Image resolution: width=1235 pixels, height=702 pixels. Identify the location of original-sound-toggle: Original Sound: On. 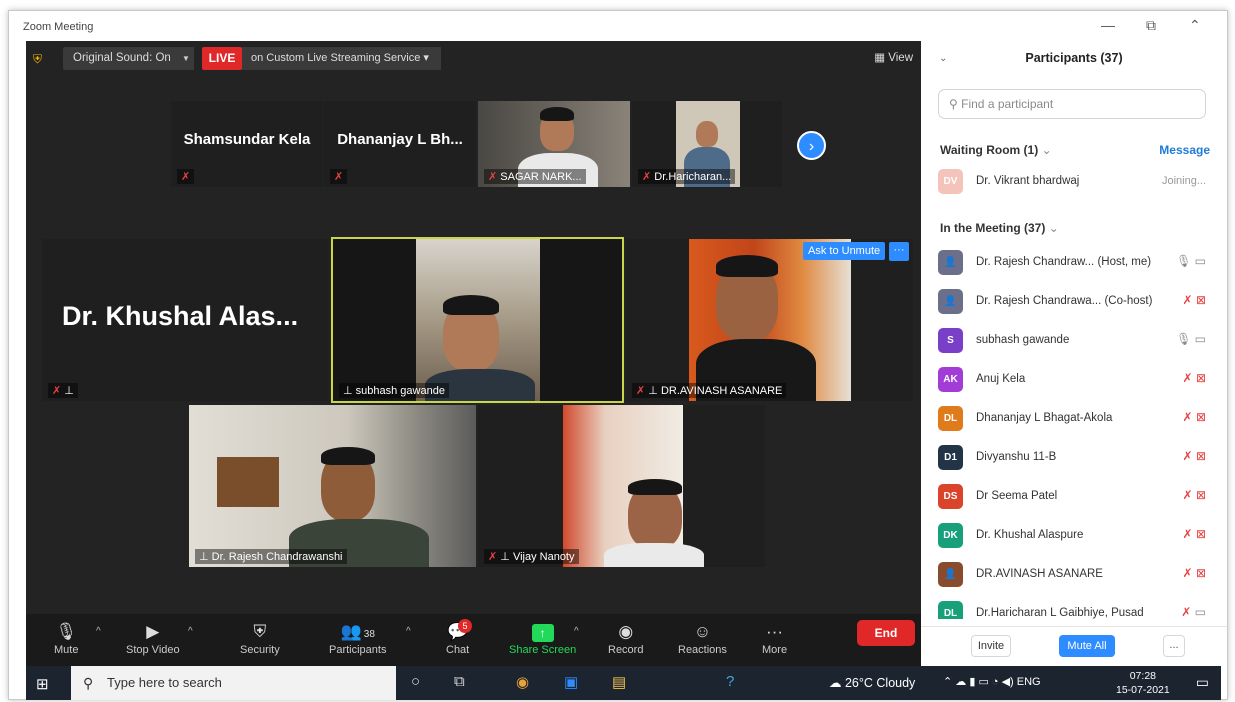
(122, 58).